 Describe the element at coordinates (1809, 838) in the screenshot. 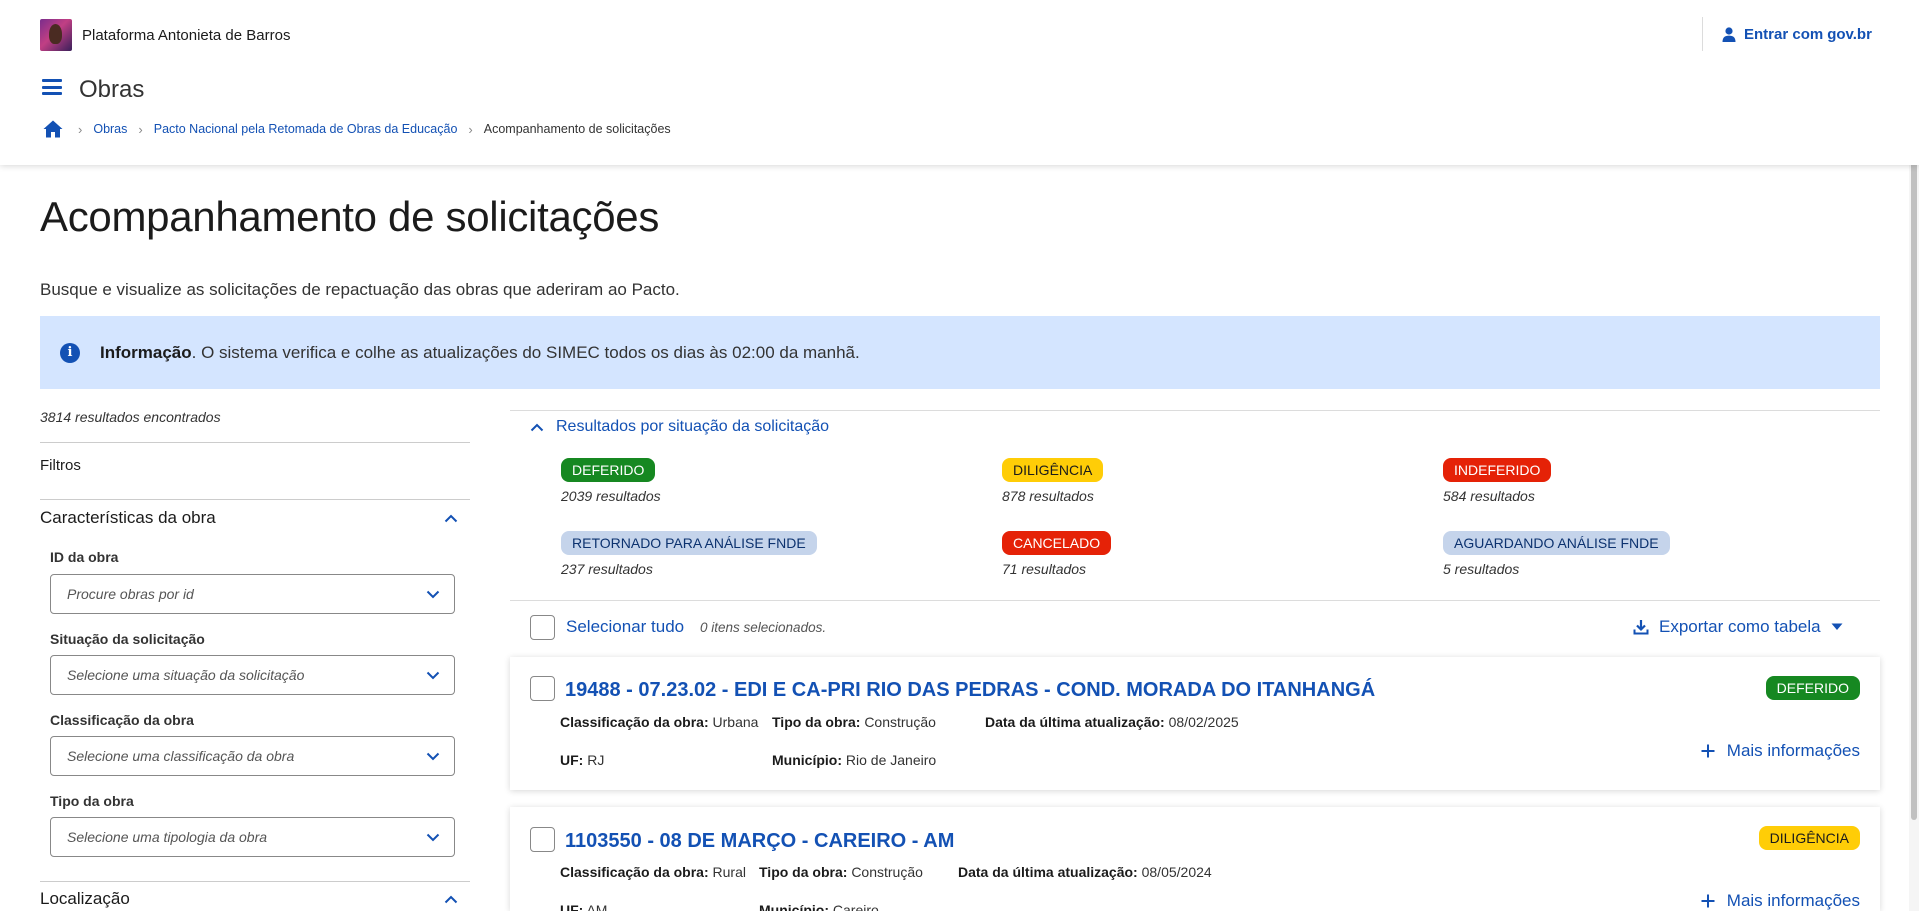

I see `card-status-badge: DILIGÊNCIA` at that location.